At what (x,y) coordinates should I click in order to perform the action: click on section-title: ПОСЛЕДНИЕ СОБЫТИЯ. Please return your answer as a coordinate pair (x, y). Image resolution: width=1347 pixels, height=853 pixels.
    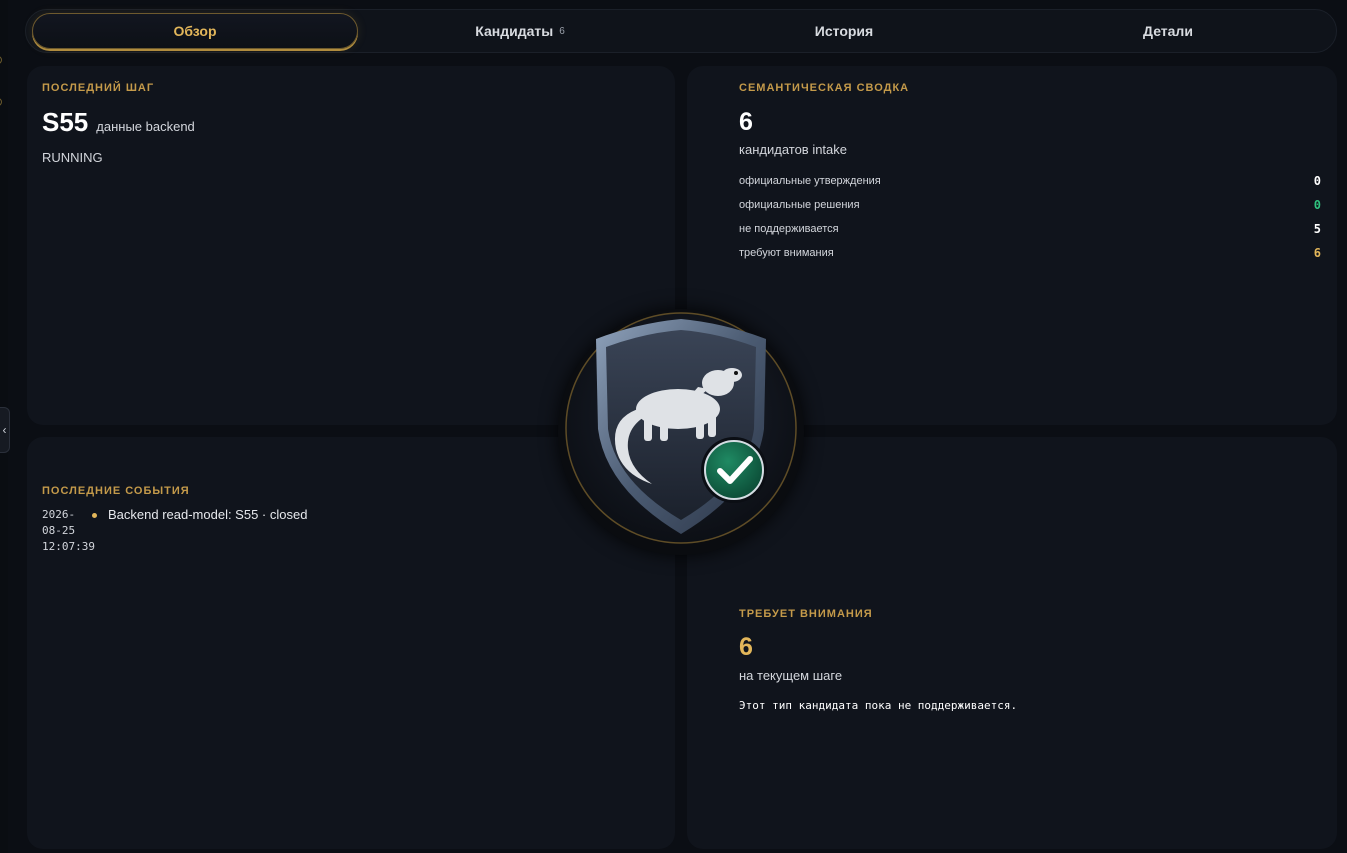
    Looking at the image, I should click on (116, 491).